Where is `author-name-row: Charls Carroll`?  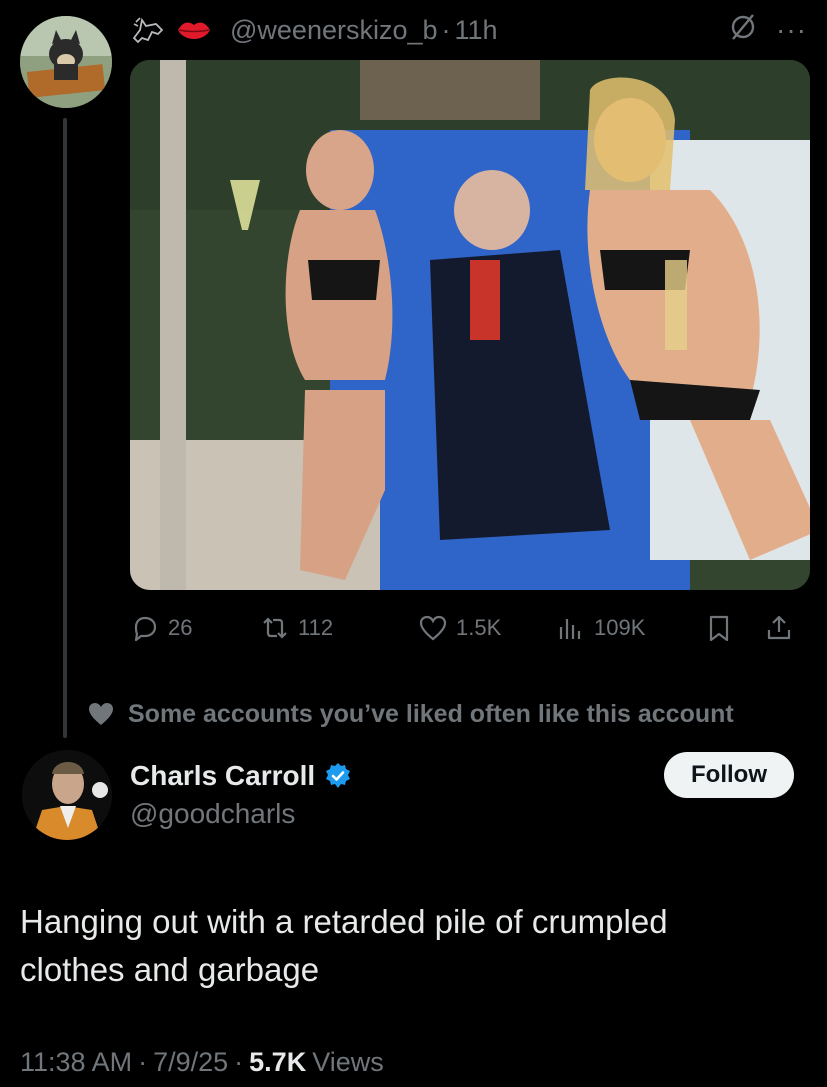
author-name-row: Charls Carroll is located at coordinates (241, 776).